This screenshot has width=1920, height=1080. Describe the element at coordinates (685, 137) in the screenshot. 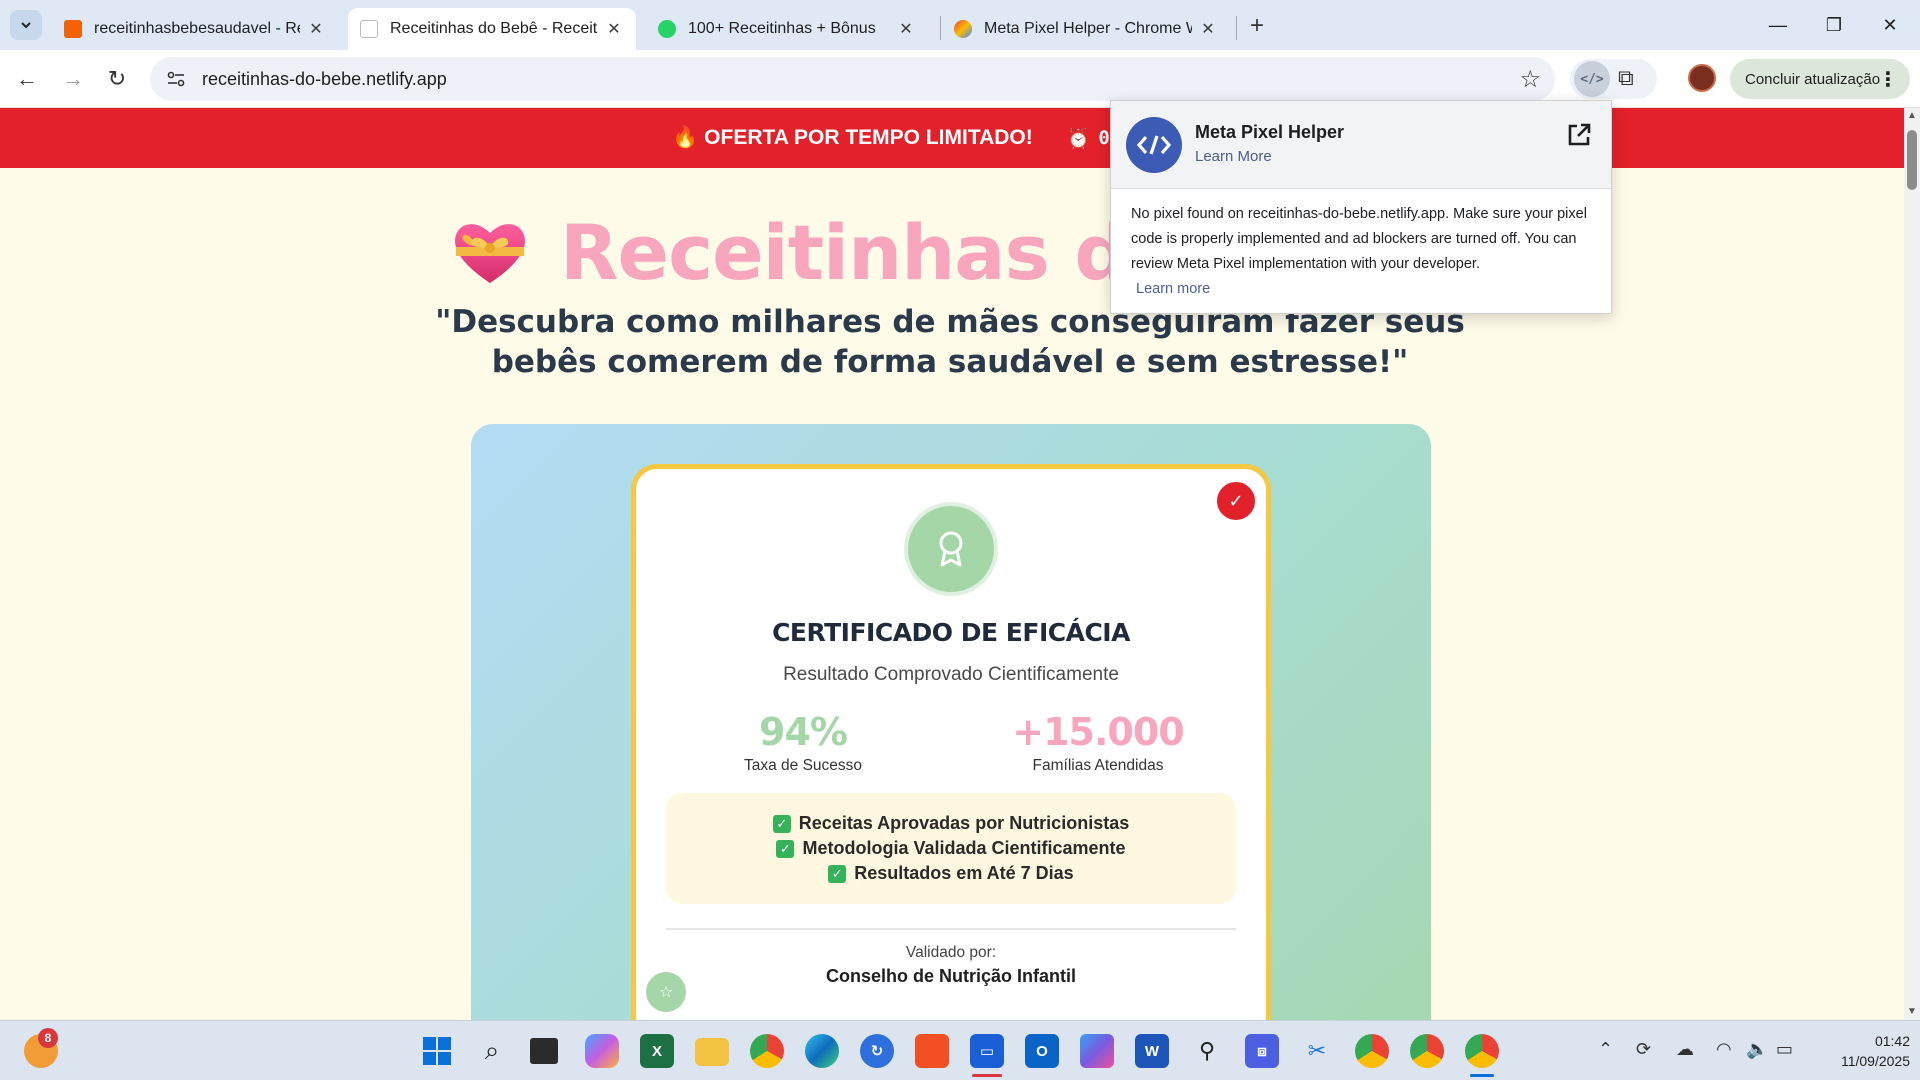

I see `fire-icon: 🔥` at that location.